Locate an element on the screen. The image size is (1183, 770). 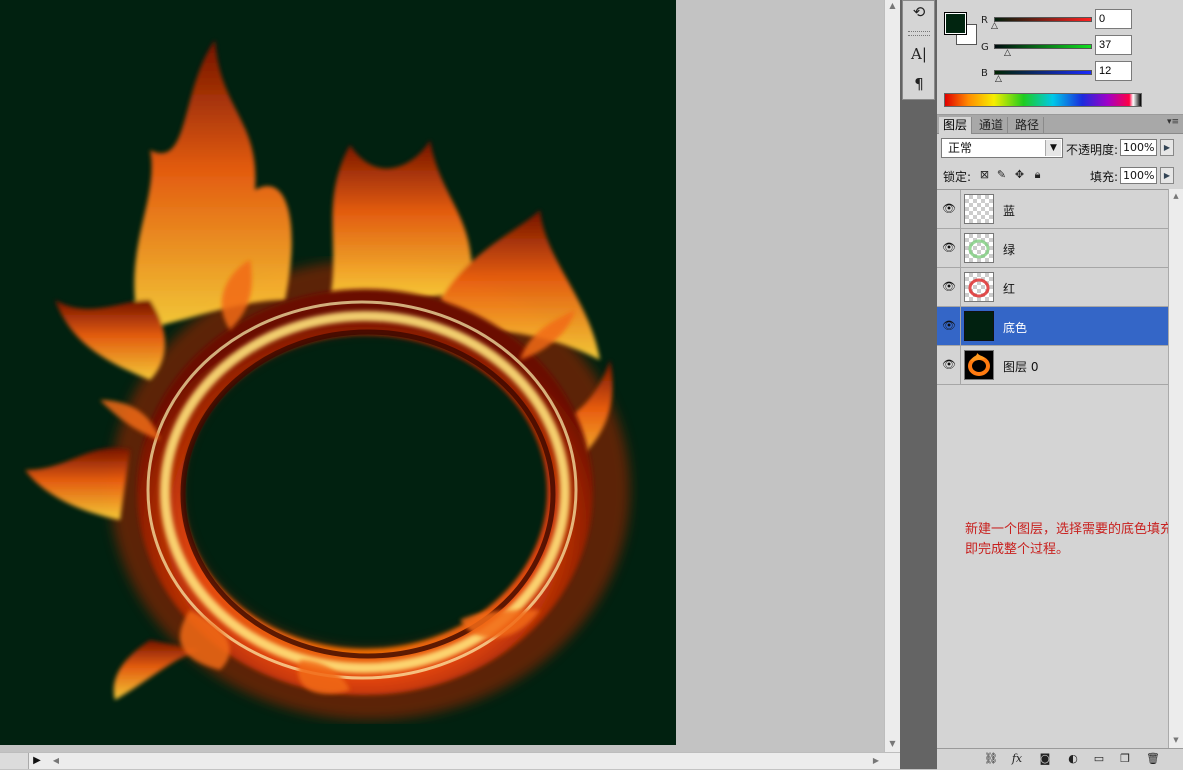
fx-icon: fx is located at coordinates (1017, 759).